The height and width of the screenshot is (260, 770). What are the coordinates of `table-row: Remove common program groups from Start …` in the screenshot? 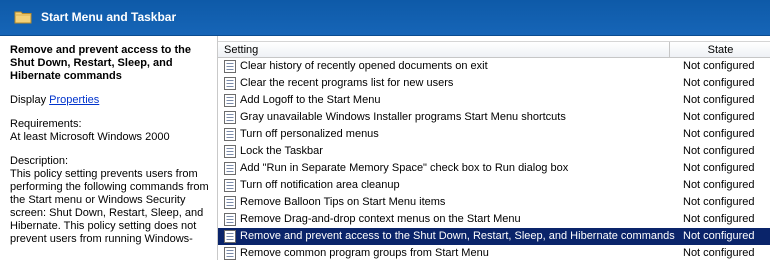 It's located at (494, 252).